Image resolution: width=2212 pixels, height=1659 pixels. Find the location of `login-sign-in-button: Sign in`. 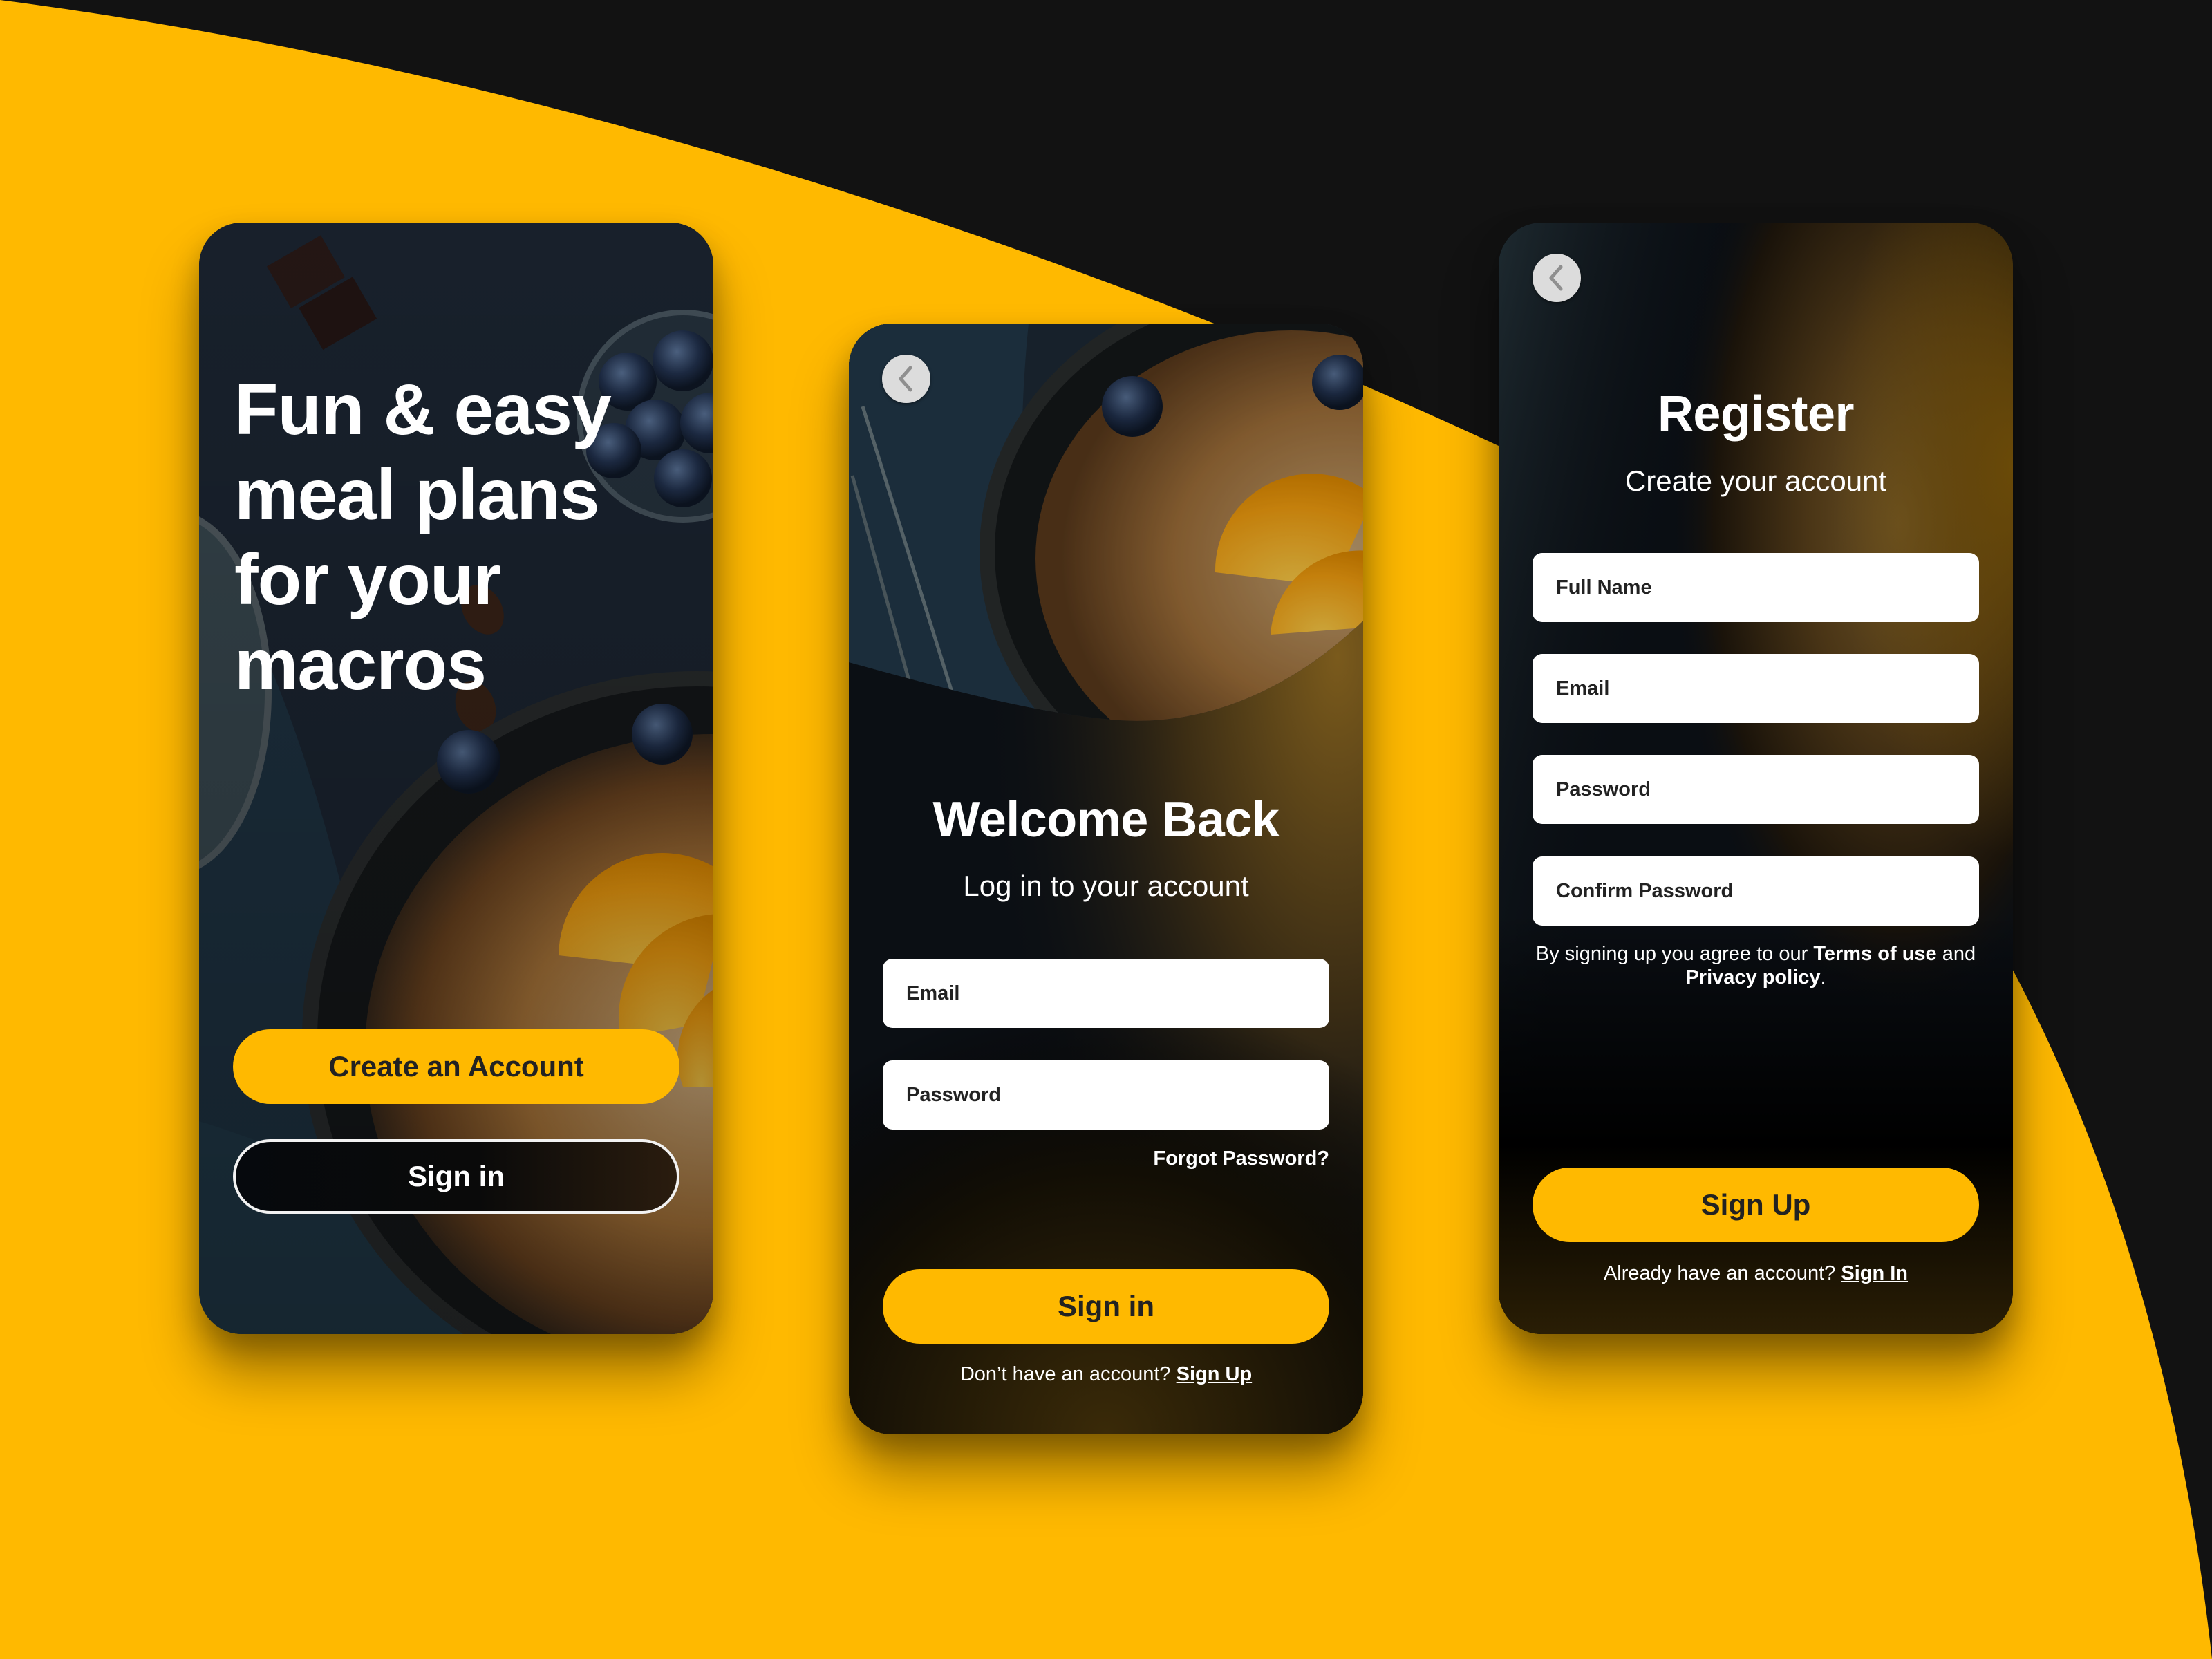

login-sign-in-button: Sign in is located at coordinates (1106, 1306).